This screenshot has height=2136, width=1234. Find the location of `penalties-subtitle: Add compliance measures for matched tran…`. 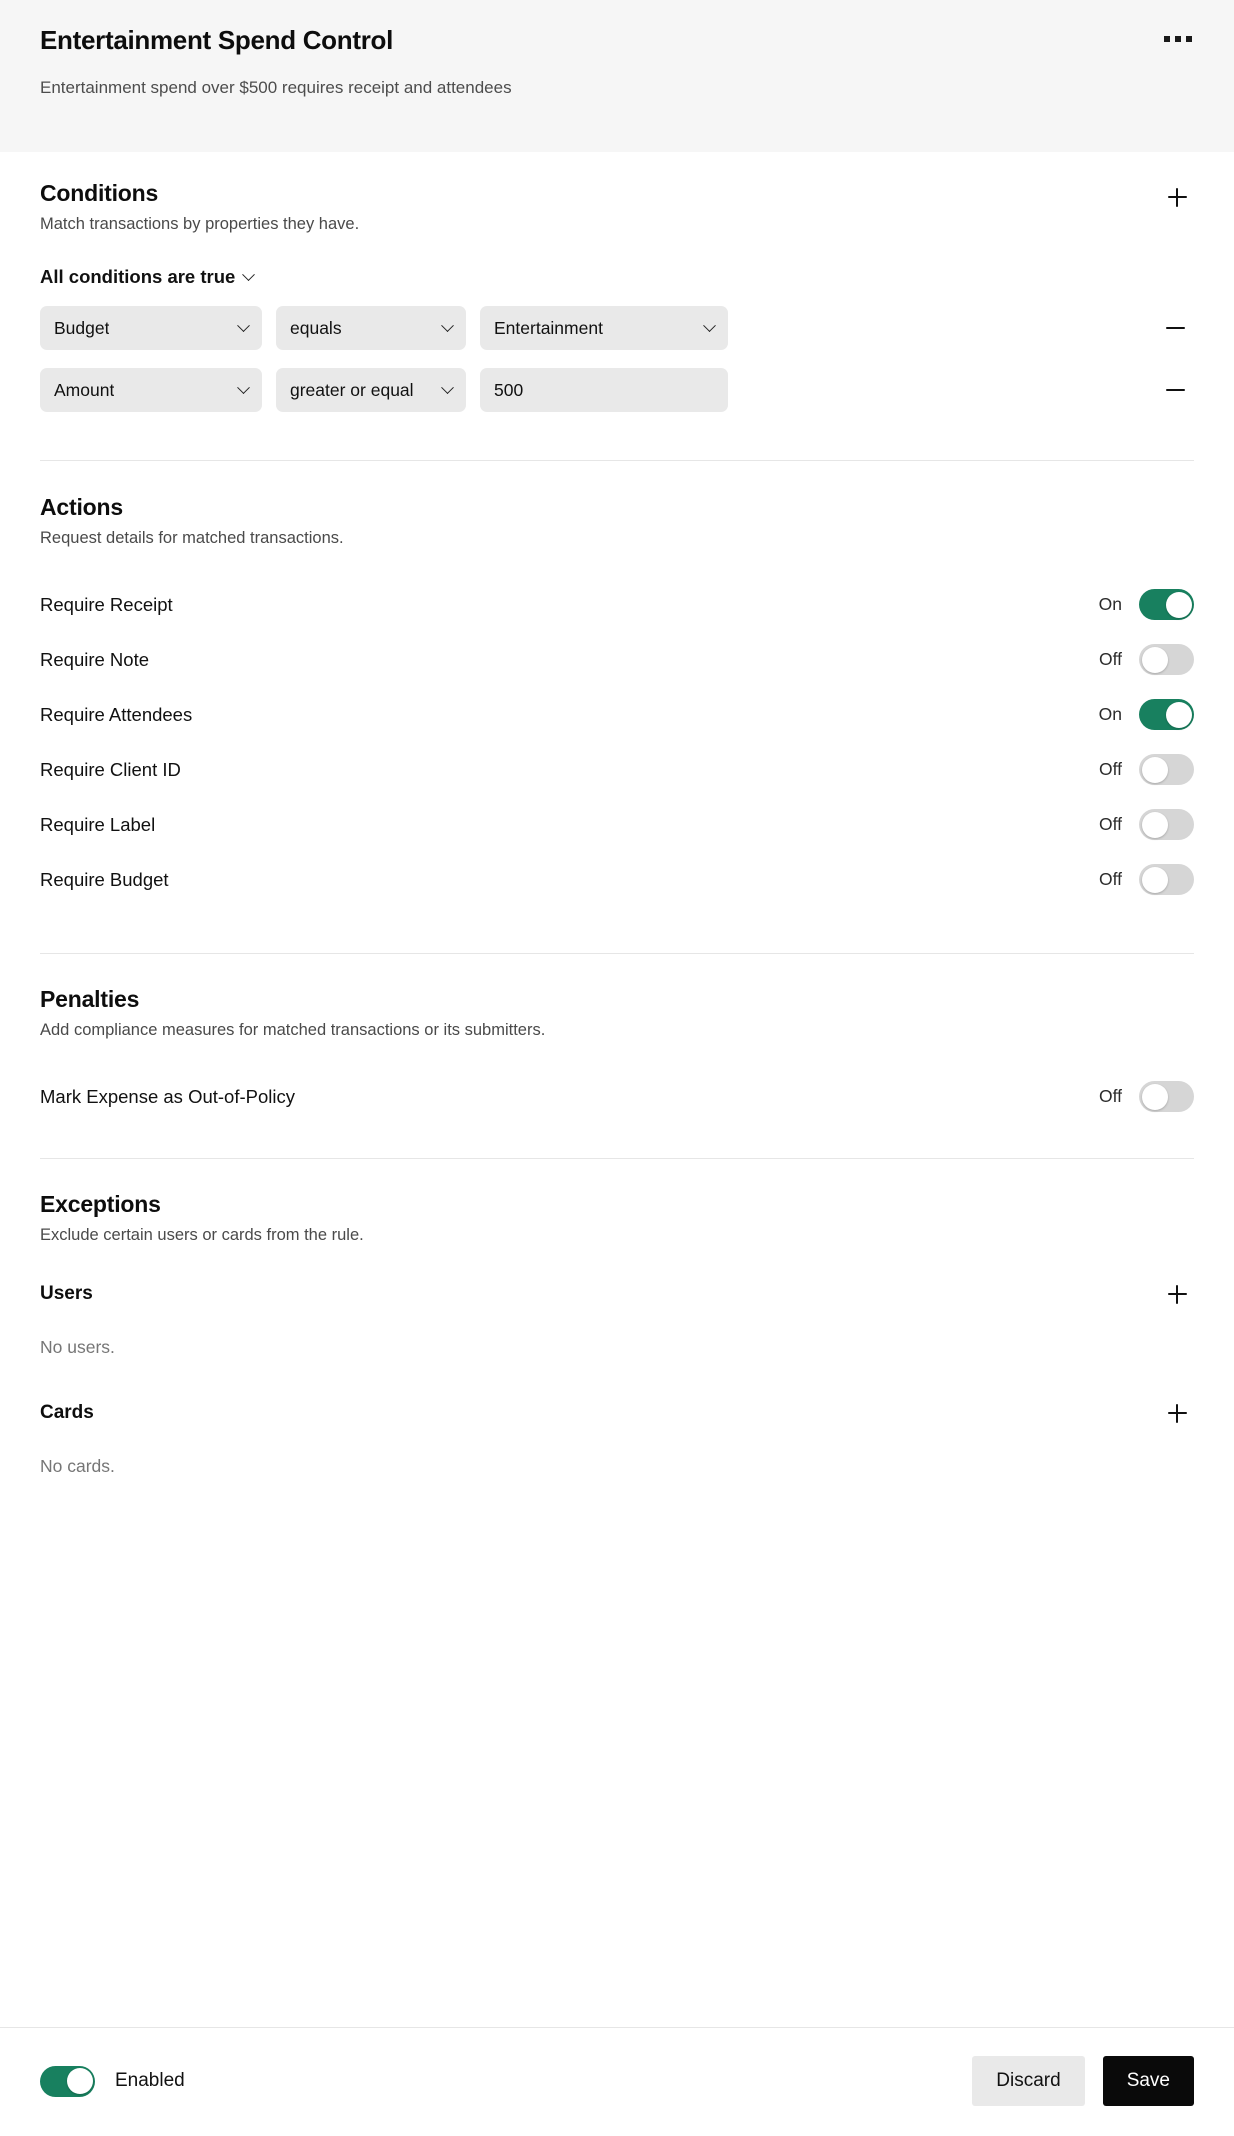

penalties-subtitle: Add compliance measures for matched tran… is located at coordinates (293, 1030).